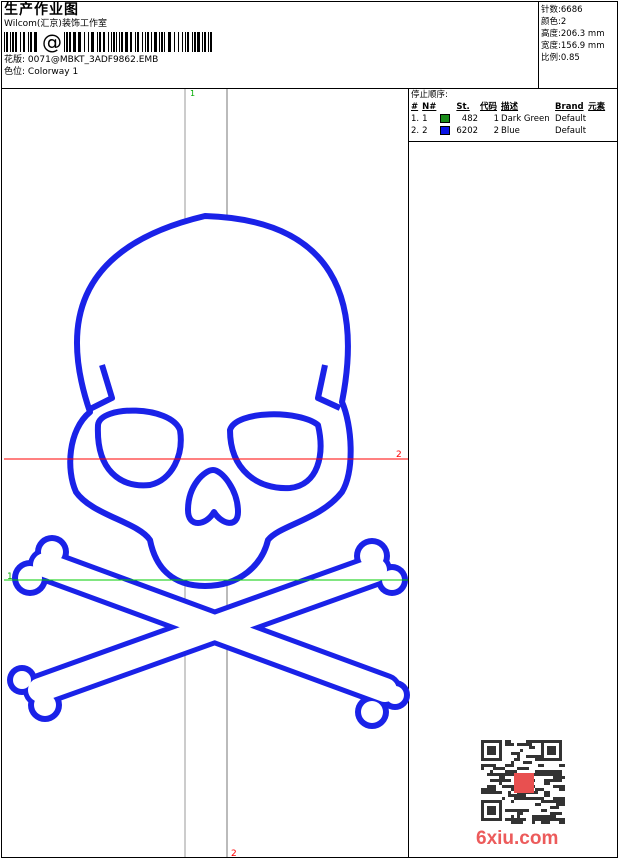 This screenshot has width=620, height=860. Describe the element at coordinates (234, 854) in the screenshot. I see `guide-label-bottom: 2` at that location.